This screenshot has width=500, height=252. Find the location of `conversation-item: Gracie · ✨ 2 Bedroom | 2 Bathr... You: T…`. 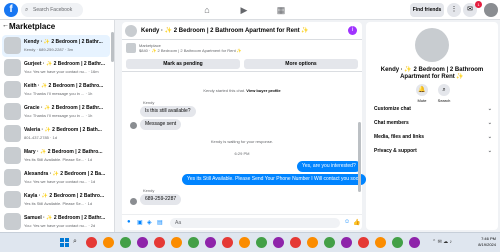

conversation-item: Gracie · ✨ 2 Bedroom | 2 Bathr... You: T… is located at coordinates (56, 112).